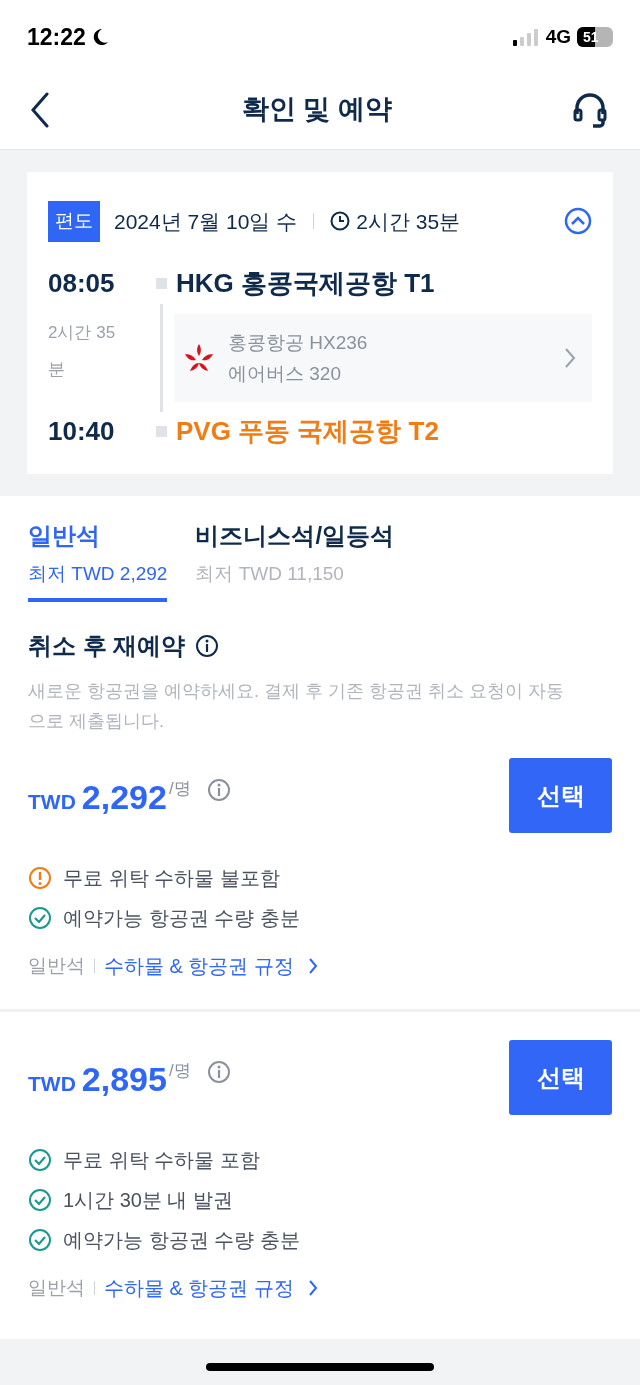  Describe the element at coordinates (98, 559) in the screenshot. I see `cabin-tab: 일반석 최저 TWD 2,292` at that location.